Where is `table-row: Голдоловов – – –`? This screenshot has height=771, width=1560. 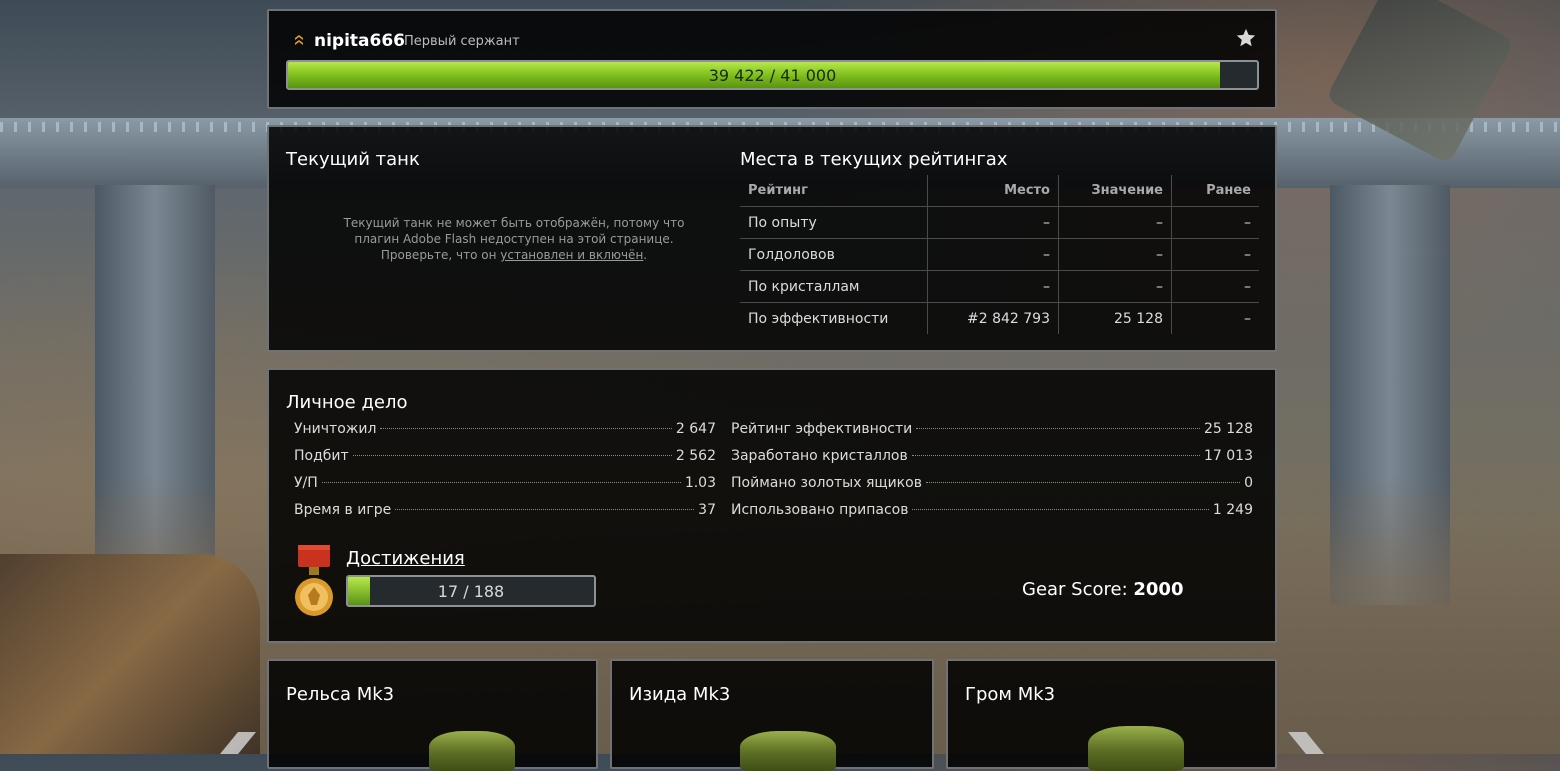 table-row: Голдоловов – – – is located at coordinates (999, 254).